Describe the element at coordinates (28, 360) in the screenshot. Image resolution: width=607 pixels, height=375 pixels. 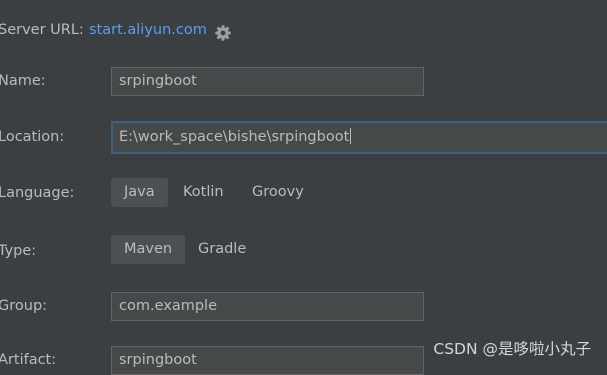
I see `artifact-label: Artifact:` at that location.